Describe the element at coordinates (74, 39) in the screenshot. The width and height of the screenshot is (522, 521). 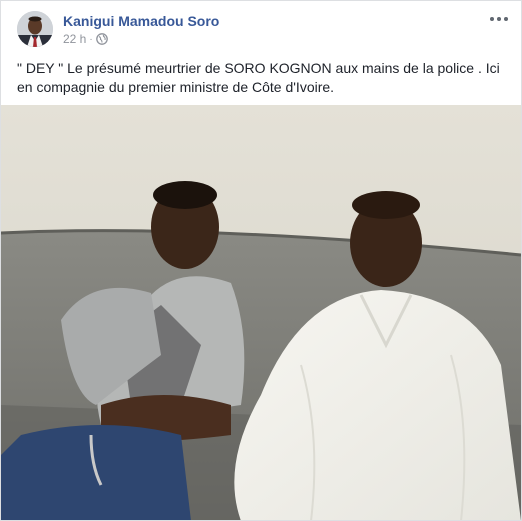
I see `post-timestamp: 22 h` at that location.